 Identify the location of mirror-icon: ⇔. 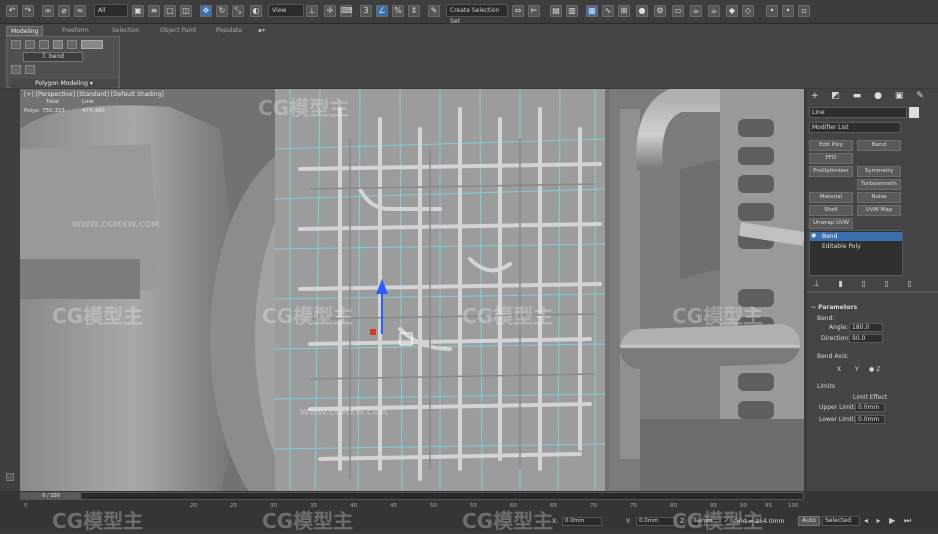
(518, 11).